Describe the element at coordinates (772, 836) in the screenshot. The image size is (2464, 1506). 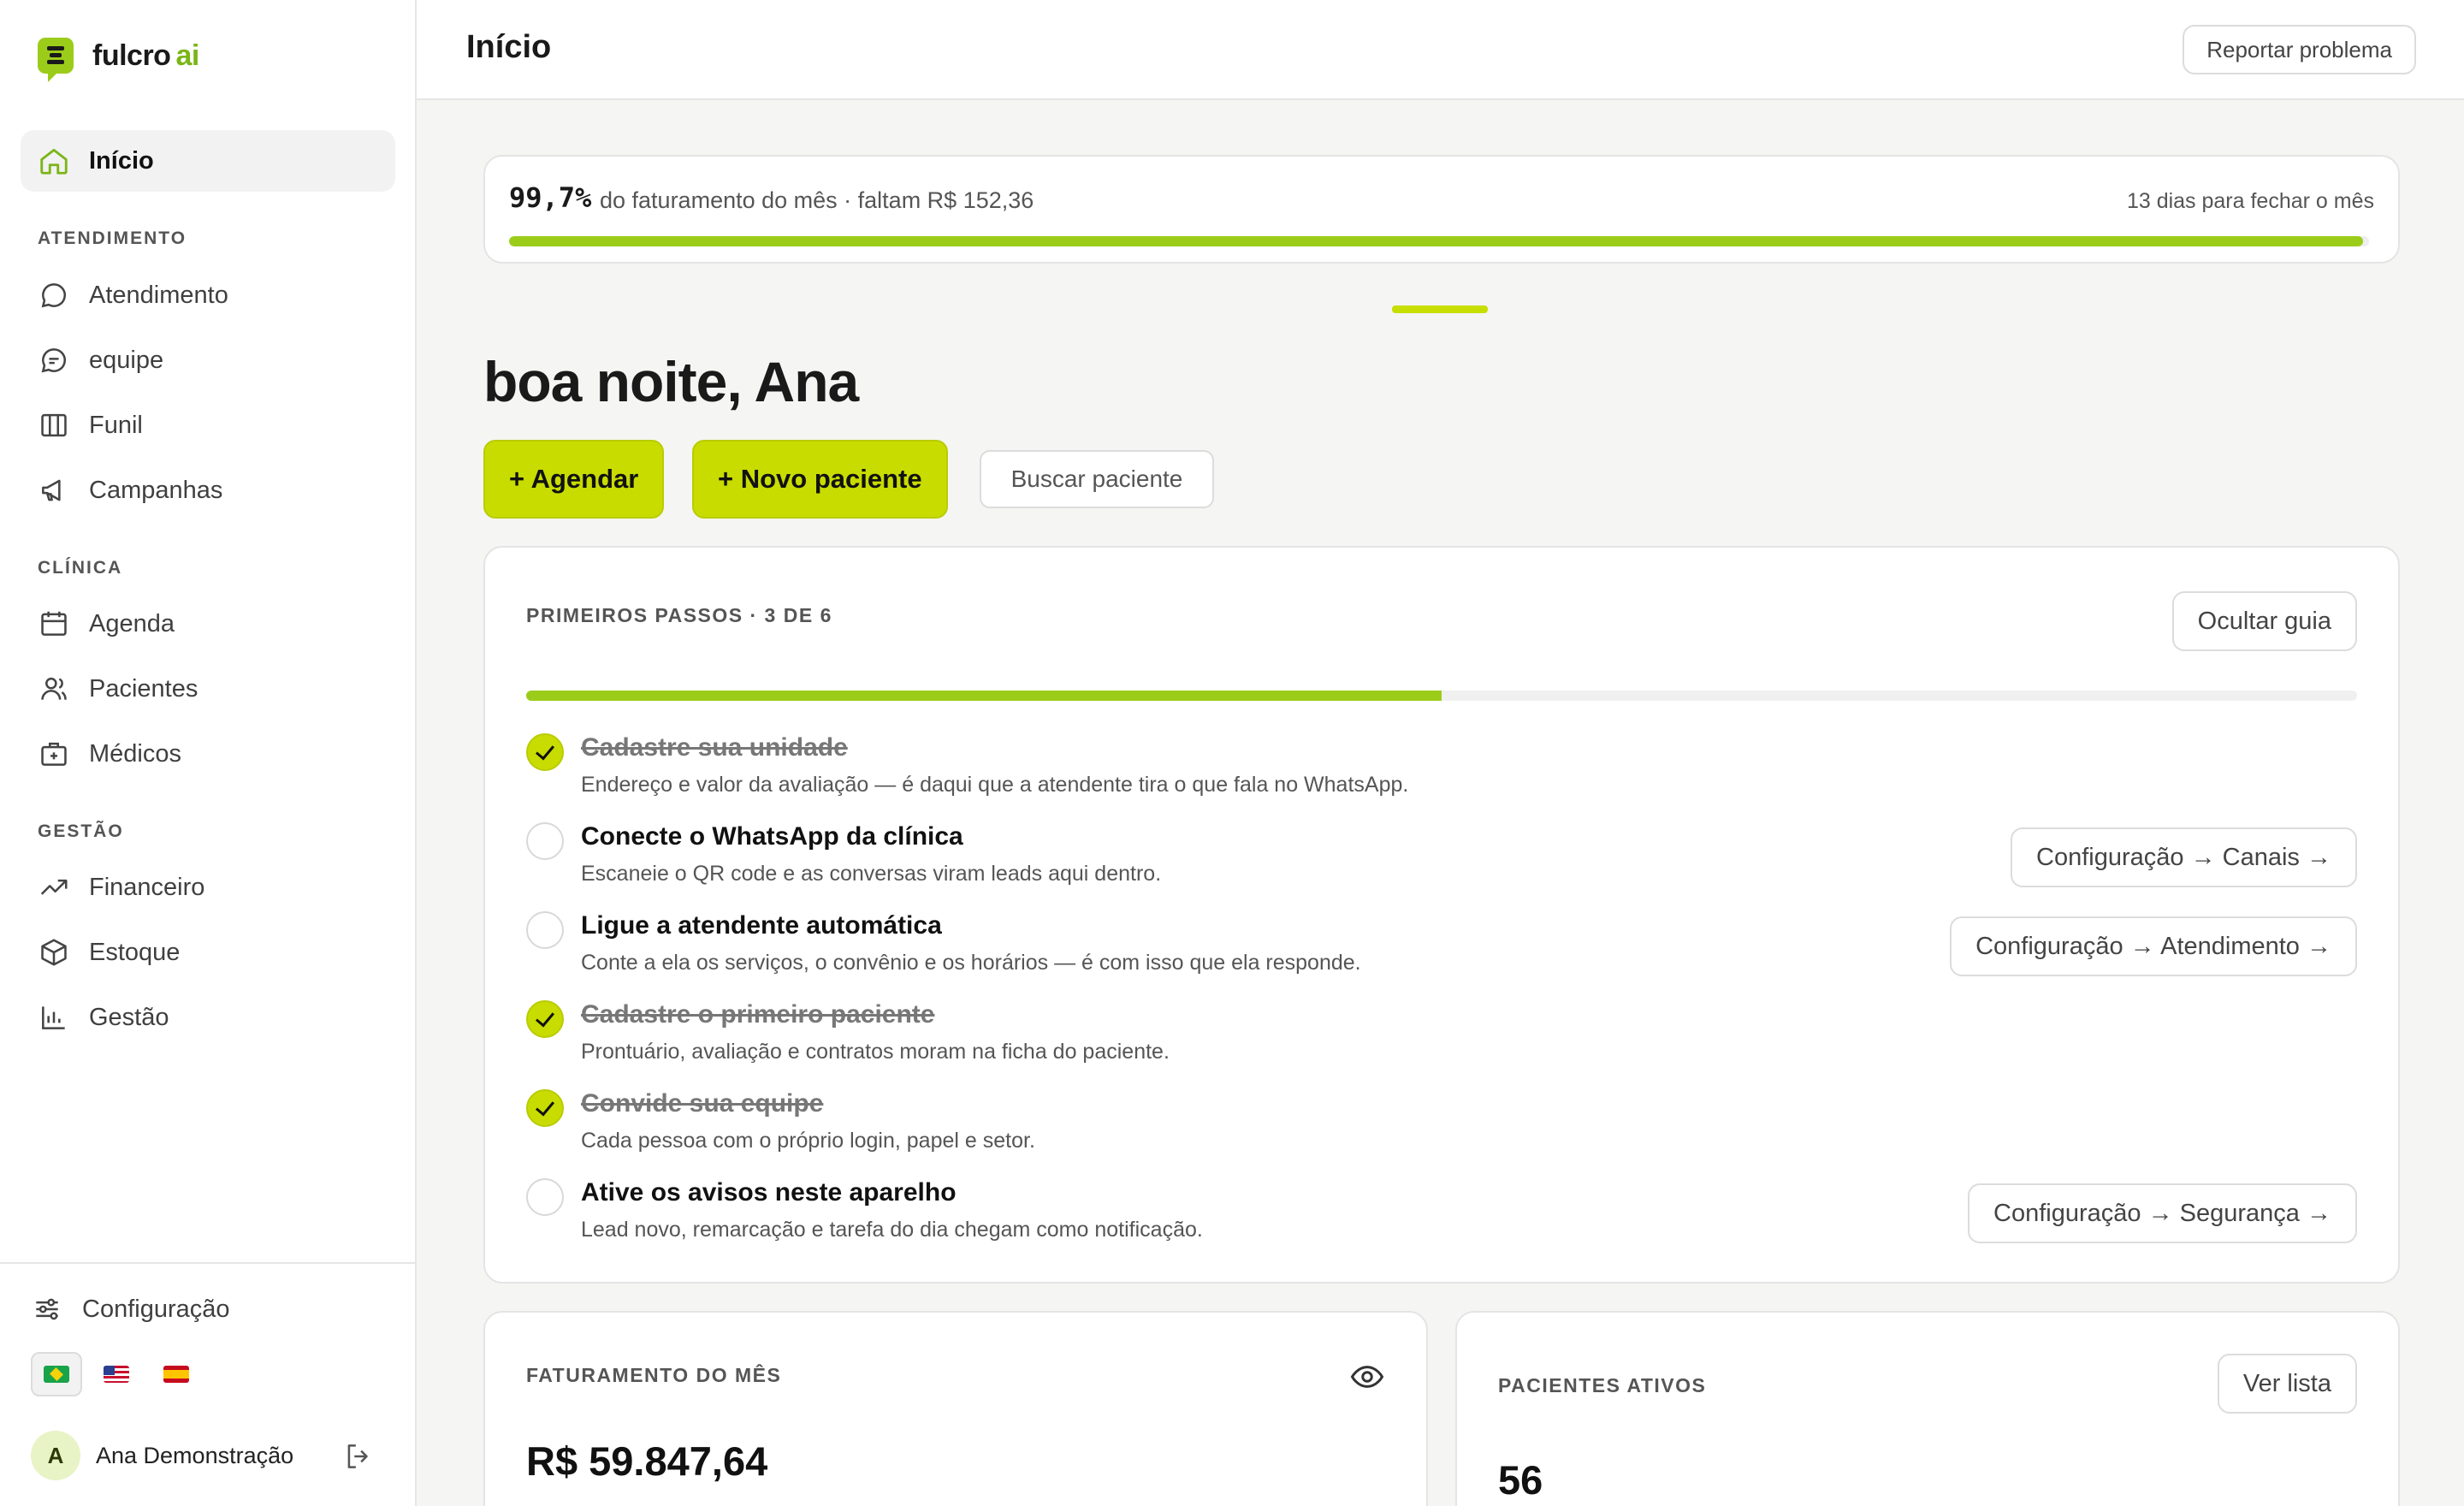
I see `step-title: Conecte o WhatsApp da clínica` at that location.